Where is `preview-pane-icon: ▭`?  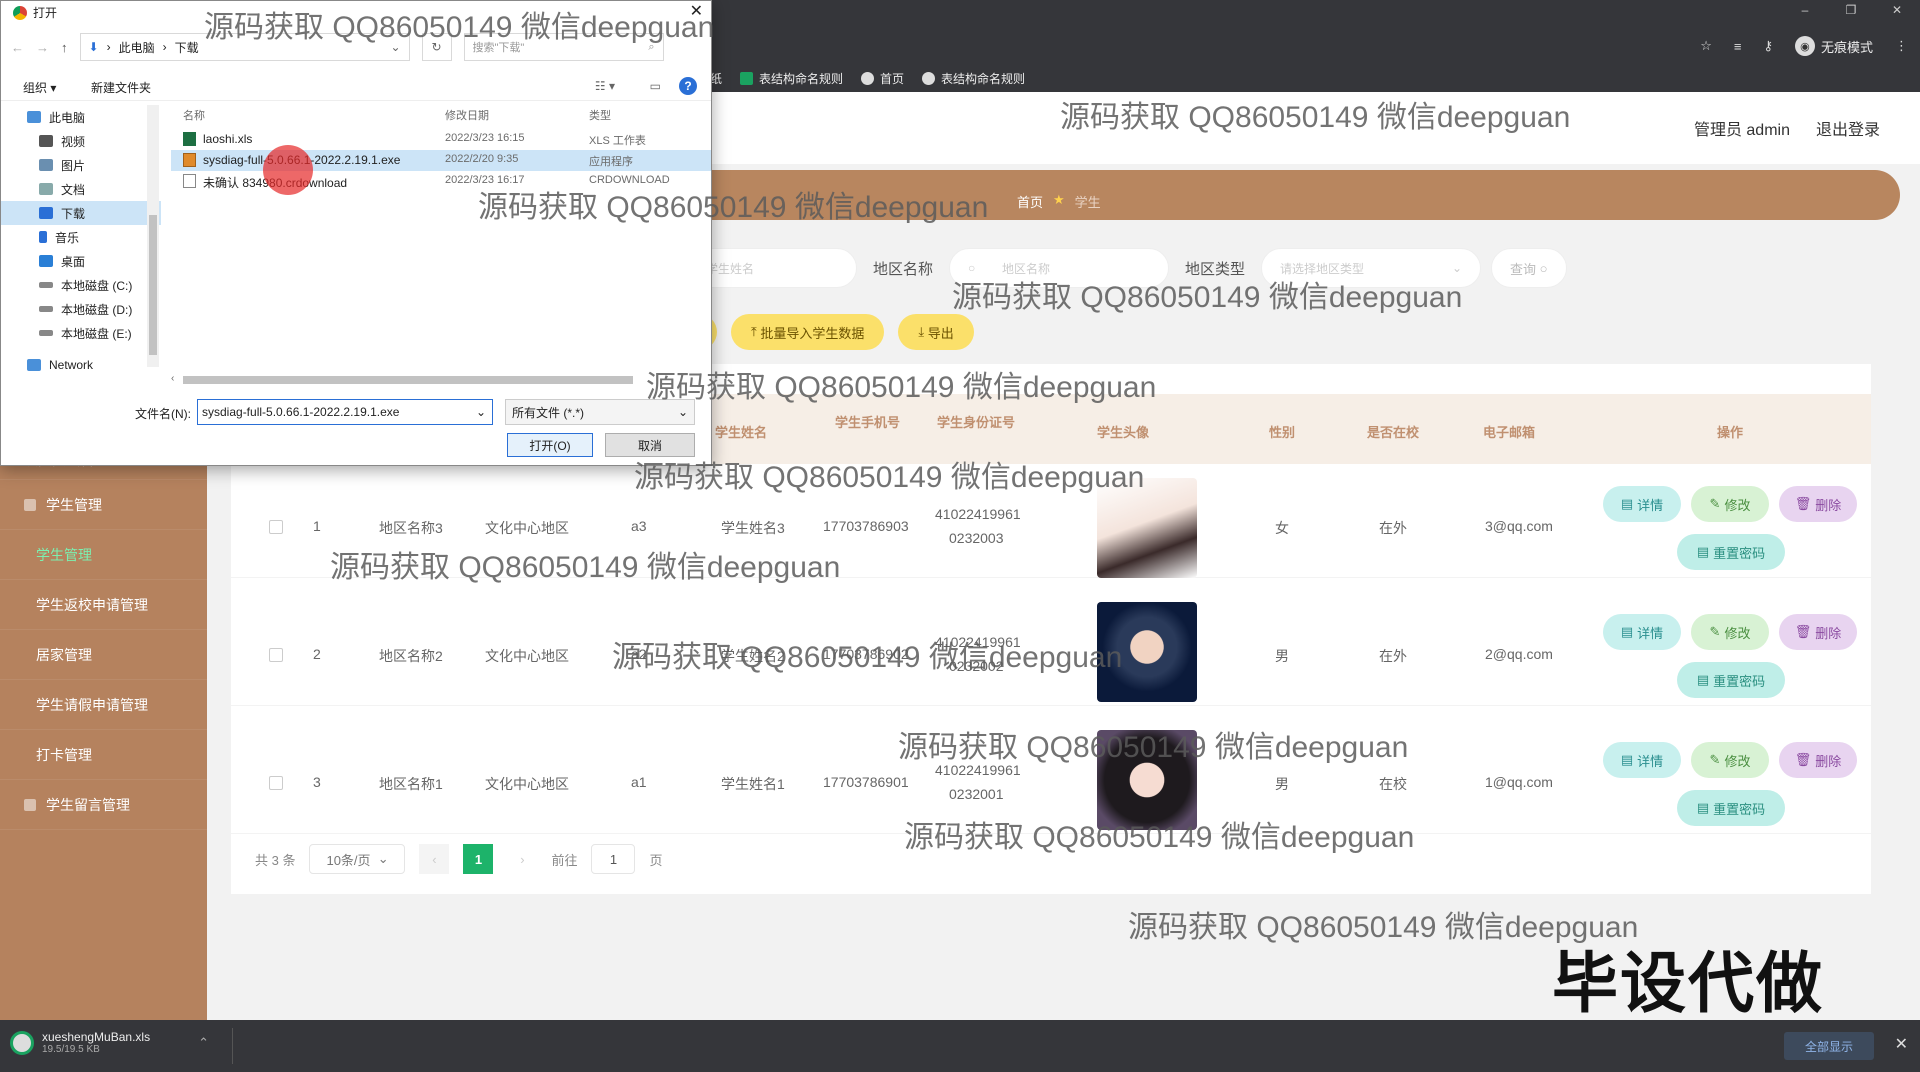 preview-pane-icon: ▭ is located at coordinates (655, 86).